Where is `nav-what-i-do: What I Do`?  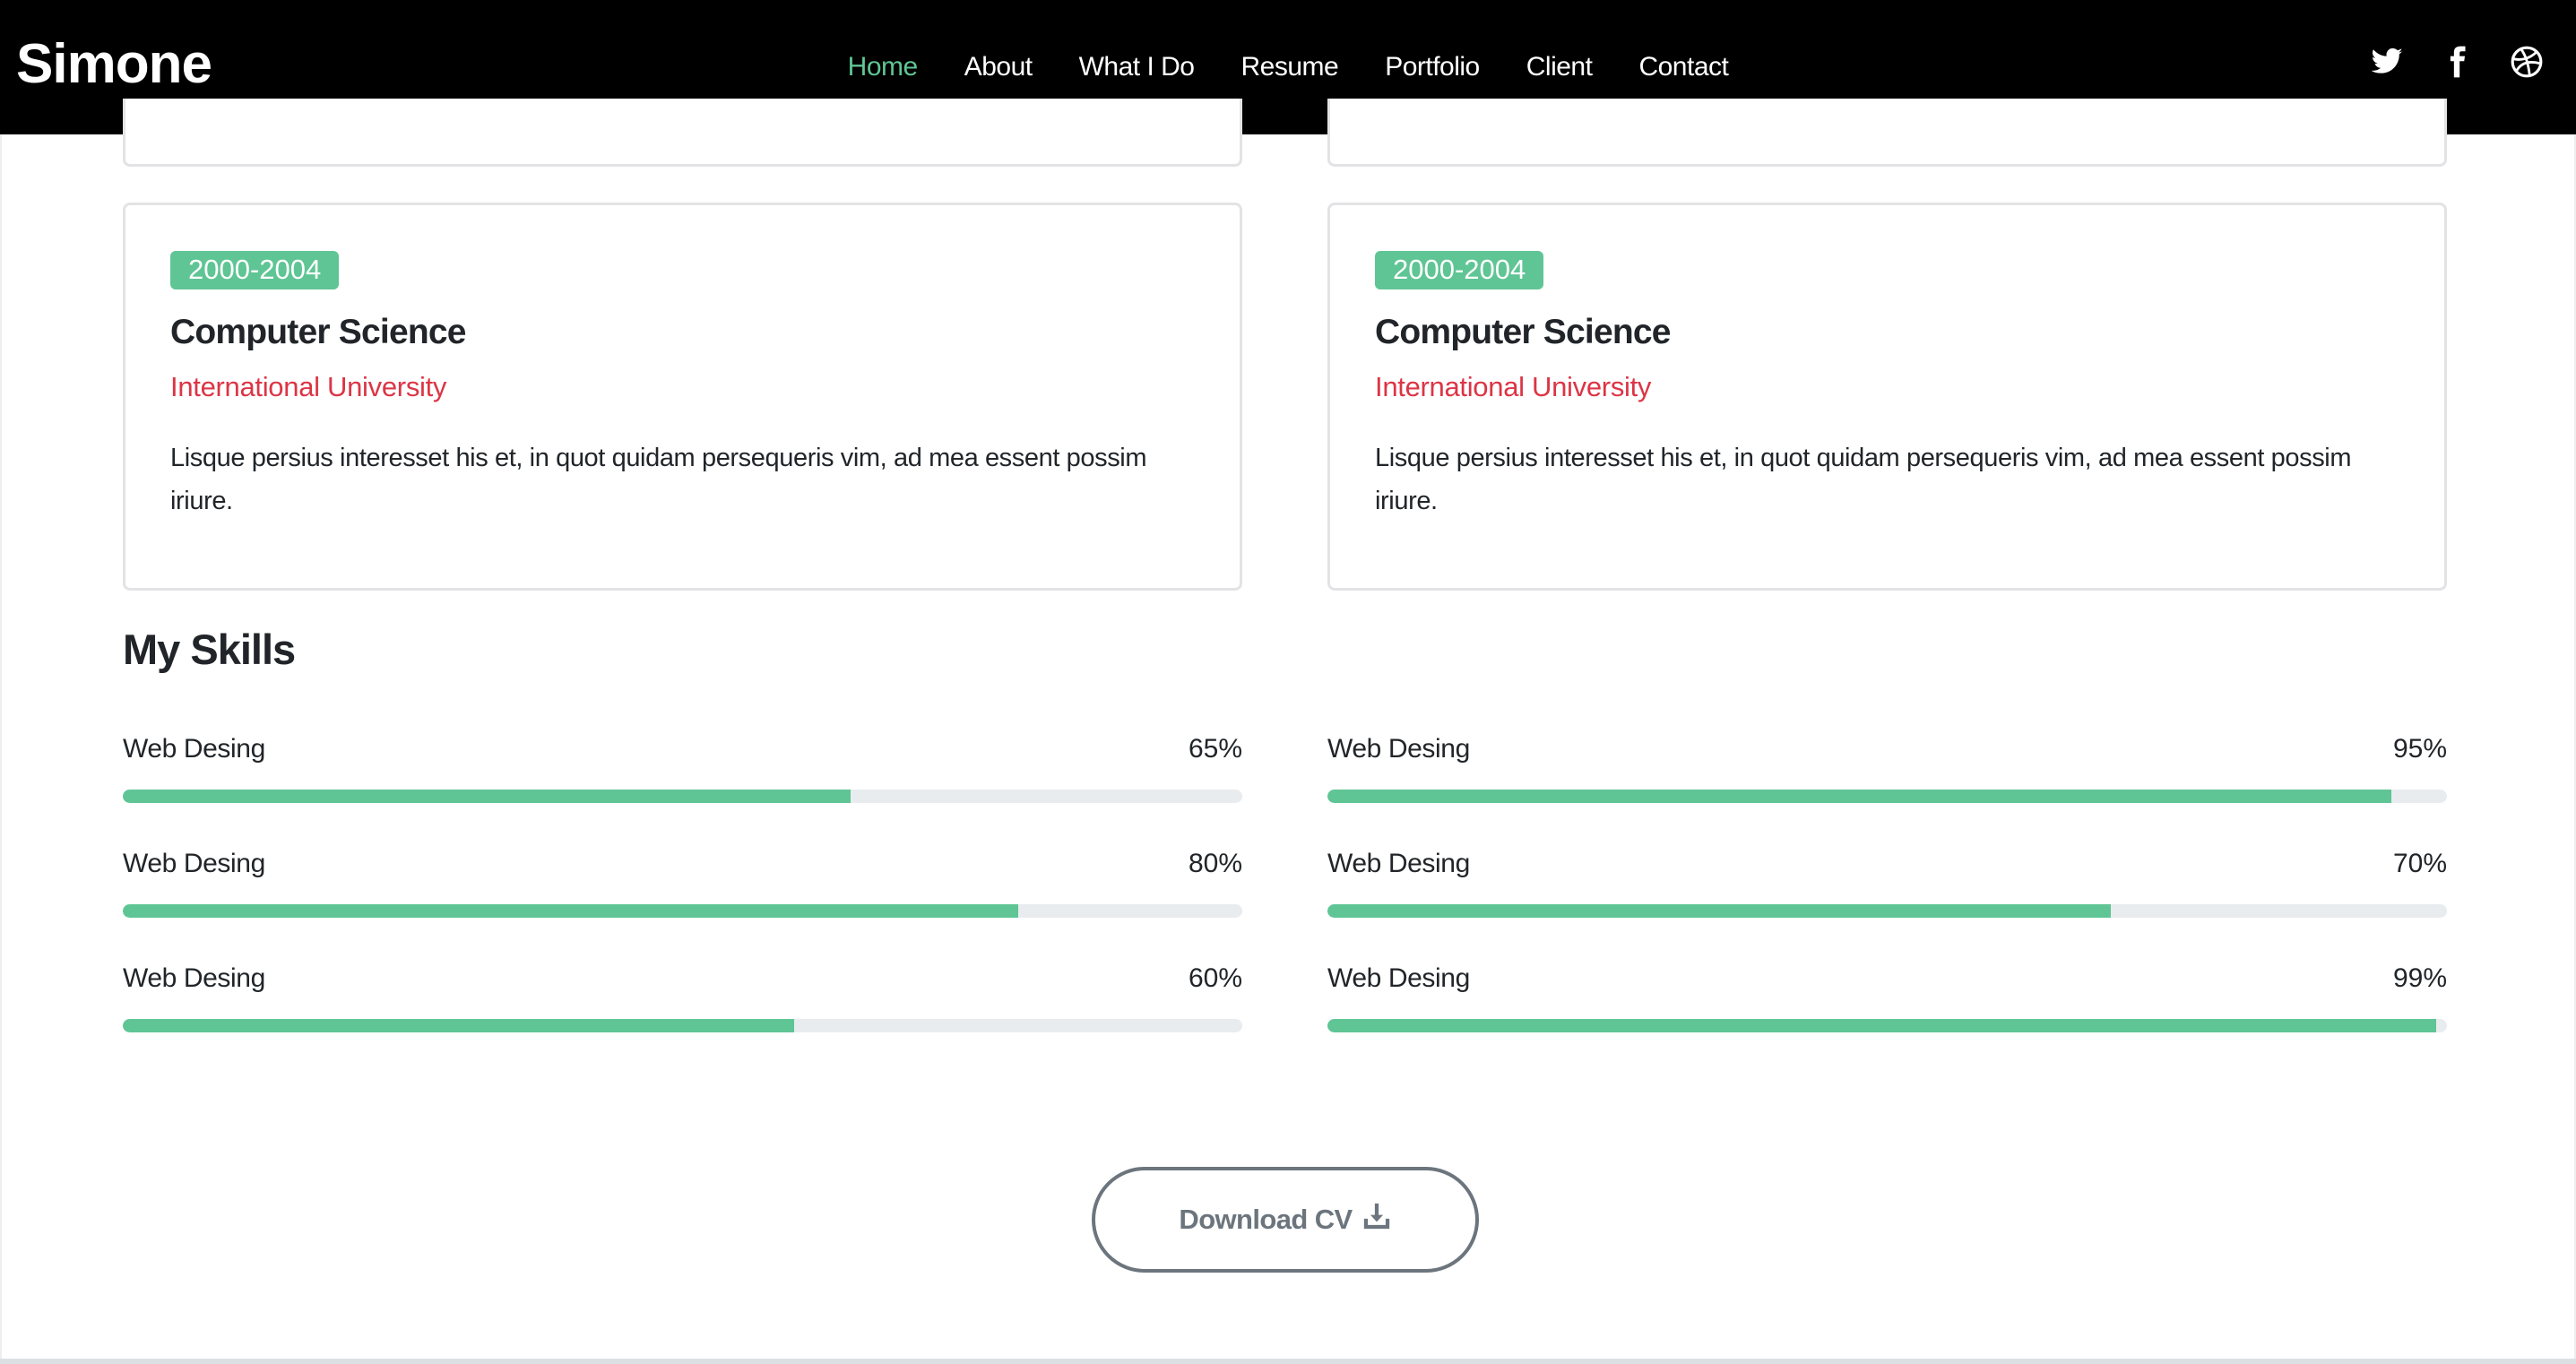 nav-what-i-do: What I Do is located at coordinates (1137, 67).